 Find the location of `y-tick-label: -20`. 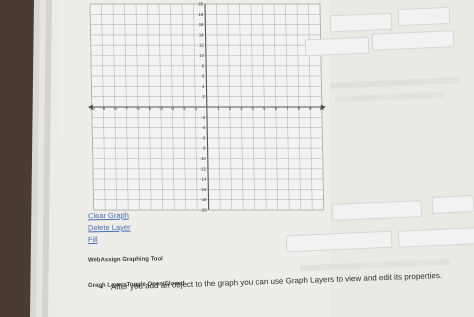

y-tick-label: -20 is located at coordinates (204, 210).